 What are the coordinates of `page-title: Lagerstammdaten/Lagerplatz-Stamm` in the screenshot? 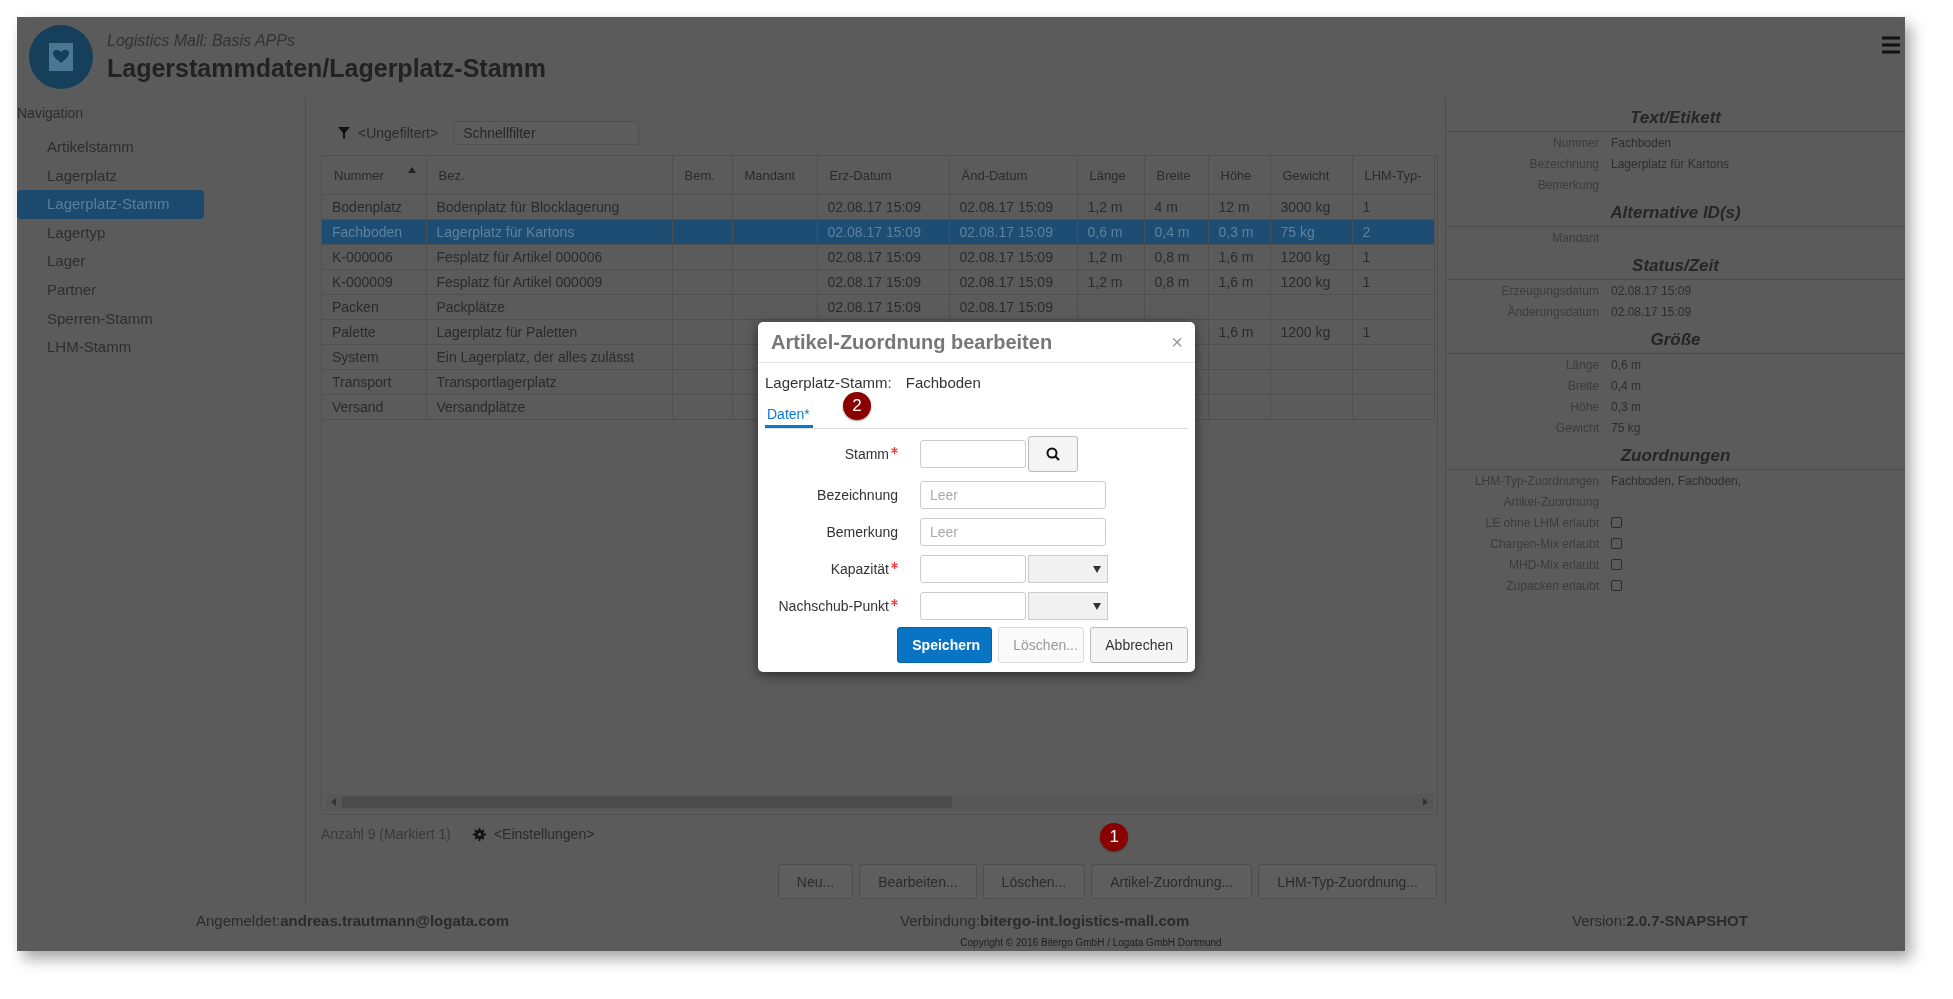 It's located at (326, 68).